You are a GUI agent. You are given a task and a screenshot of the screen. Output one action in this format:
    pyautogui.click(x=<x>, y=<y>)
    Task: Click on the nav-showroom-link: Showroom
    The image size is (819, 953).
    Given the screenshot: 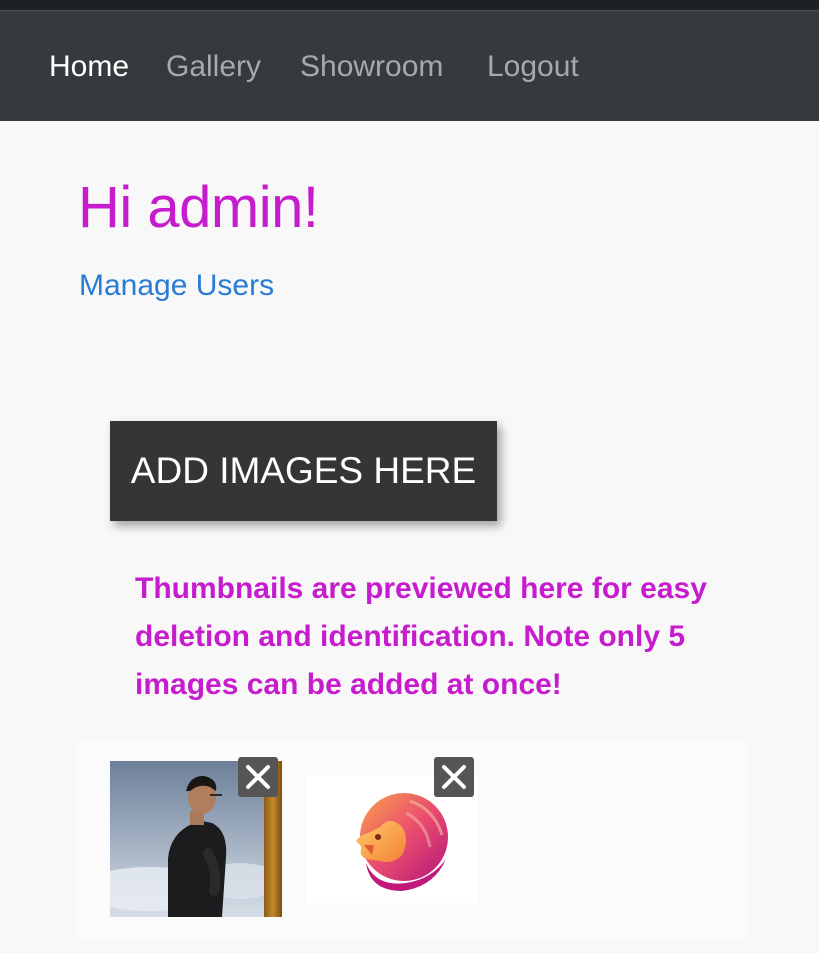 What is the action you would take?
    pyautogui.click(x=371, y=67)
    